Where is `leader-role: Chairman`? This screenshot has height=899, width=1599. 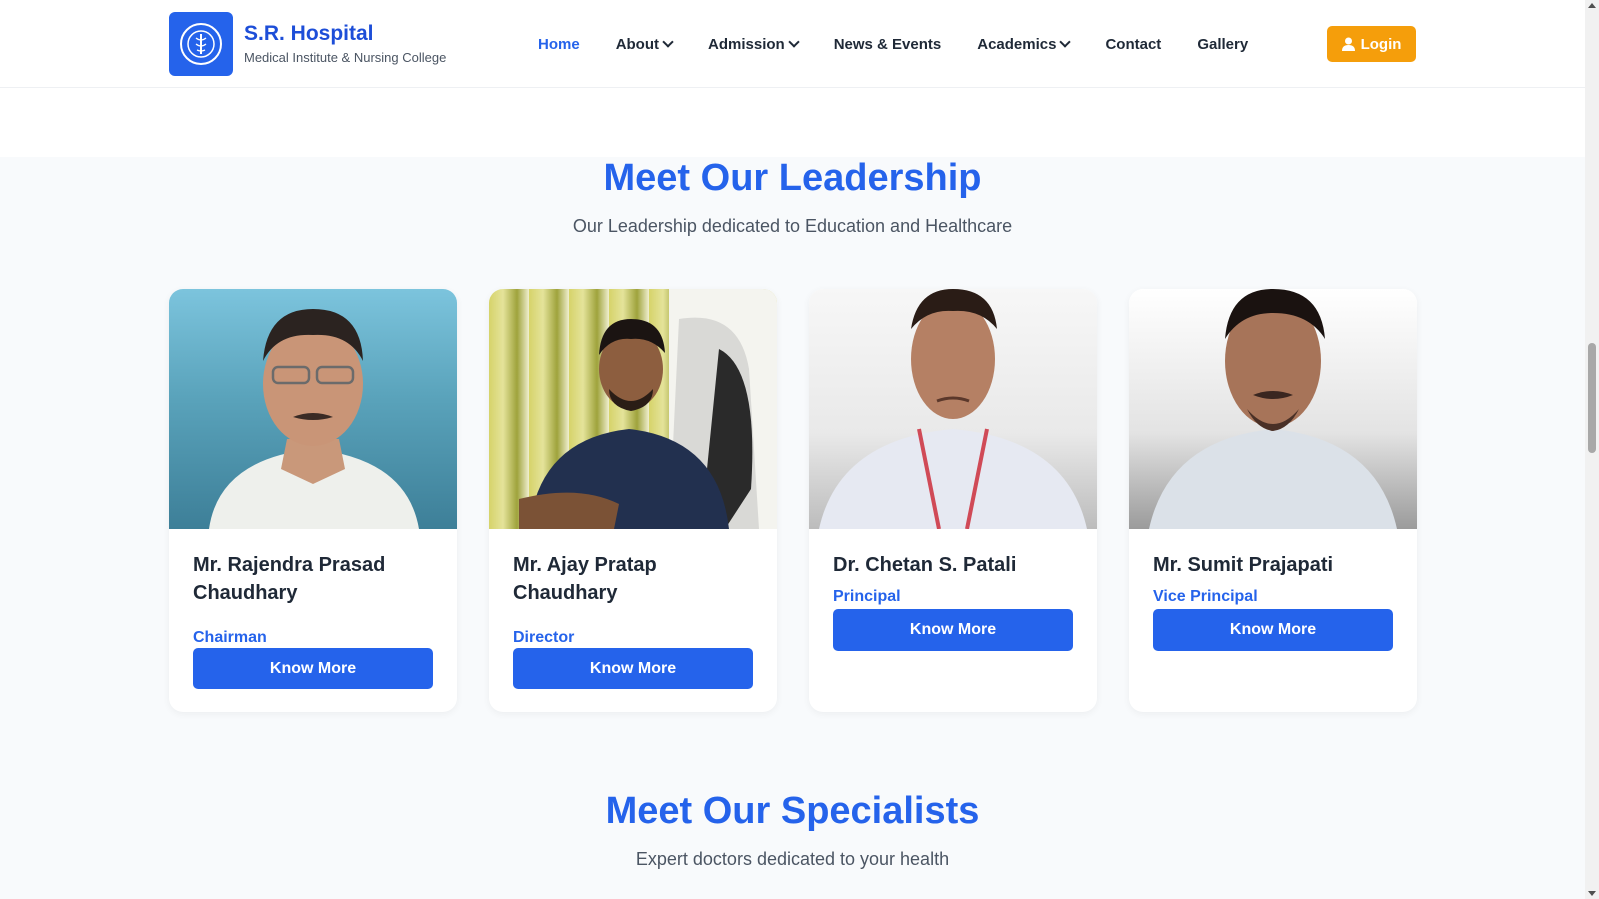
leader-role: Chairman is located at coordinates (230, 637).